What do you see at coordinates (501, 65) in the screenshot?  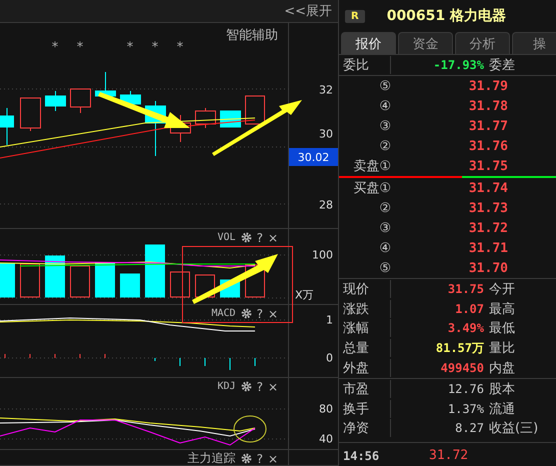 I see `field-label: 委差` at bounding box center [501, 65].